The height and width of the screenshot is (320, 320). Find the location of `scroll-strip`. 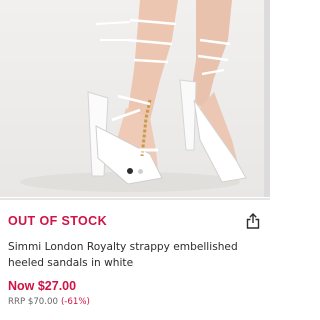

scroll-strip is located at coordinates (267, 98).